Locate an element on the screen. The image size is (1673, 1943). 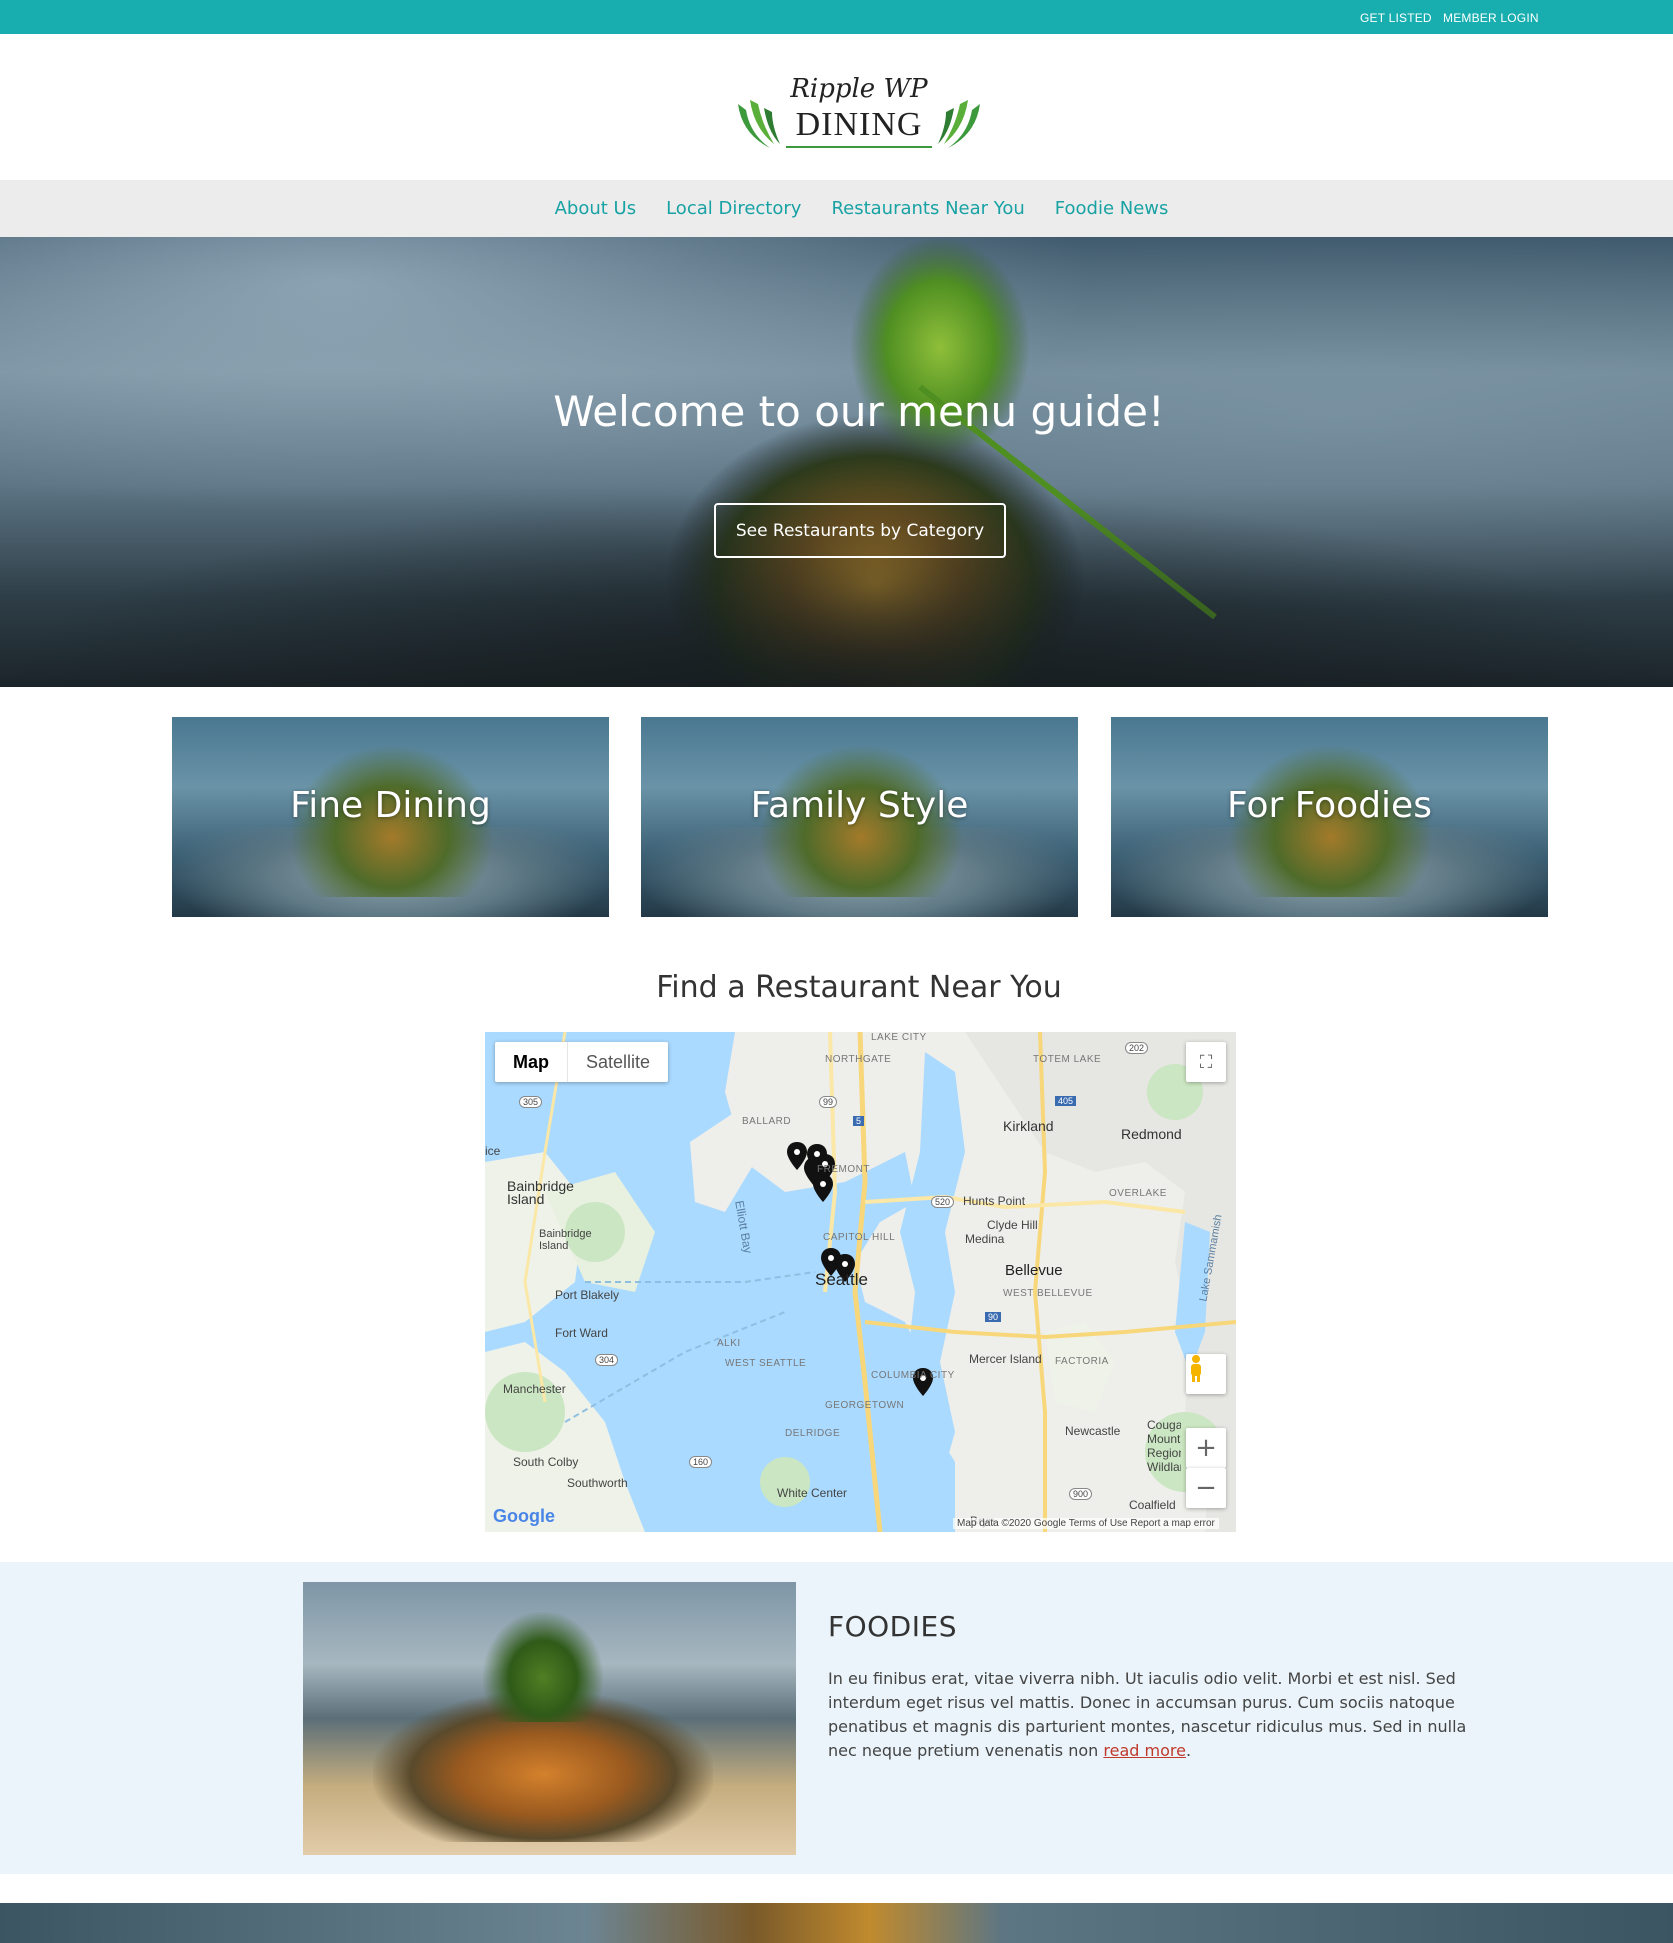
logo-main-text: DINING is located at coordinates (859, 124).